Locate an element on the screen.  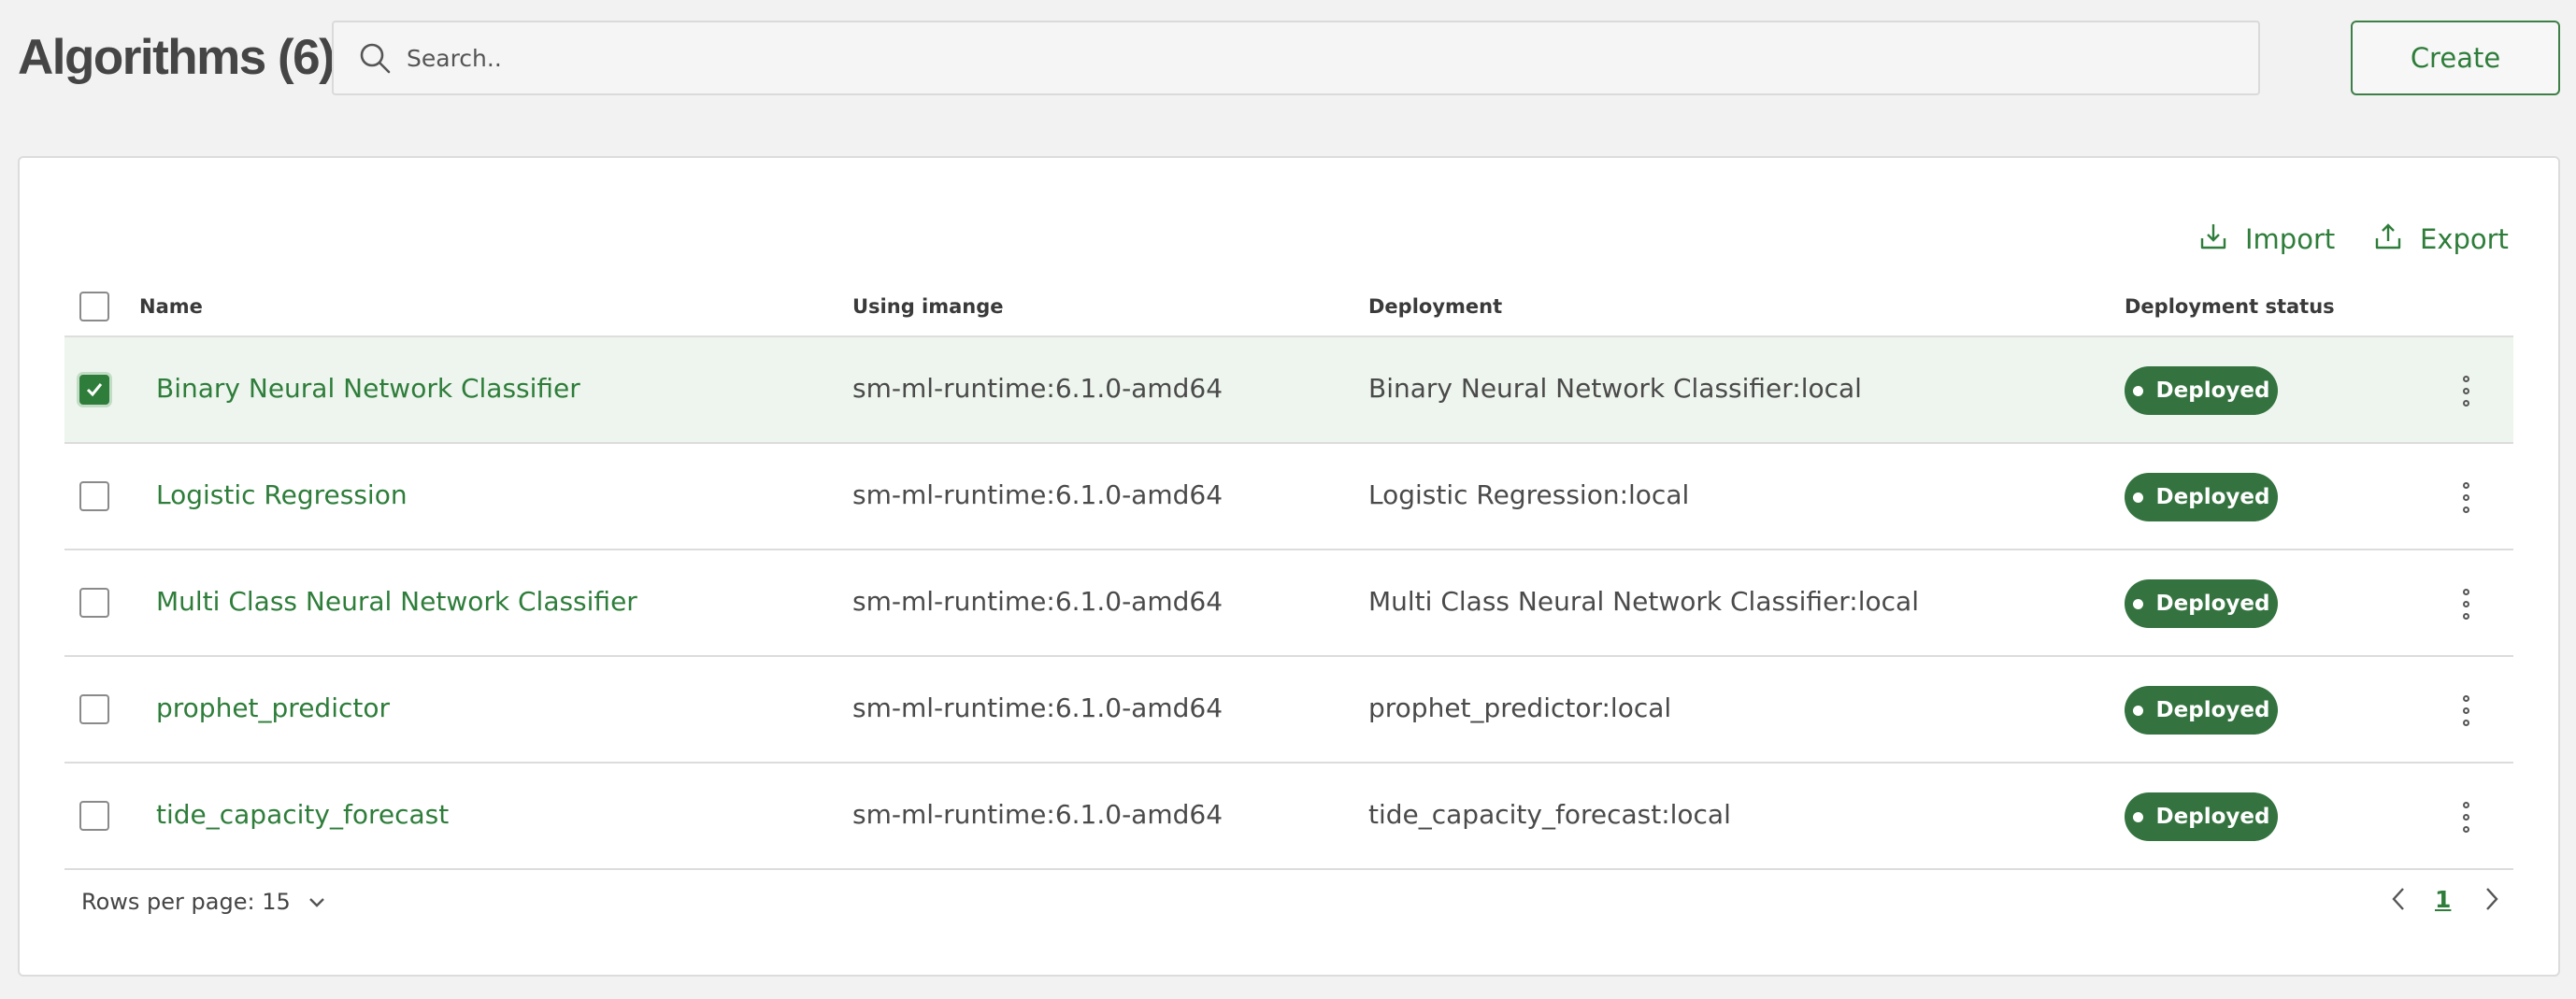
rows-per-page-select: Rows per page: 15 is located at coordinates (203, 902).